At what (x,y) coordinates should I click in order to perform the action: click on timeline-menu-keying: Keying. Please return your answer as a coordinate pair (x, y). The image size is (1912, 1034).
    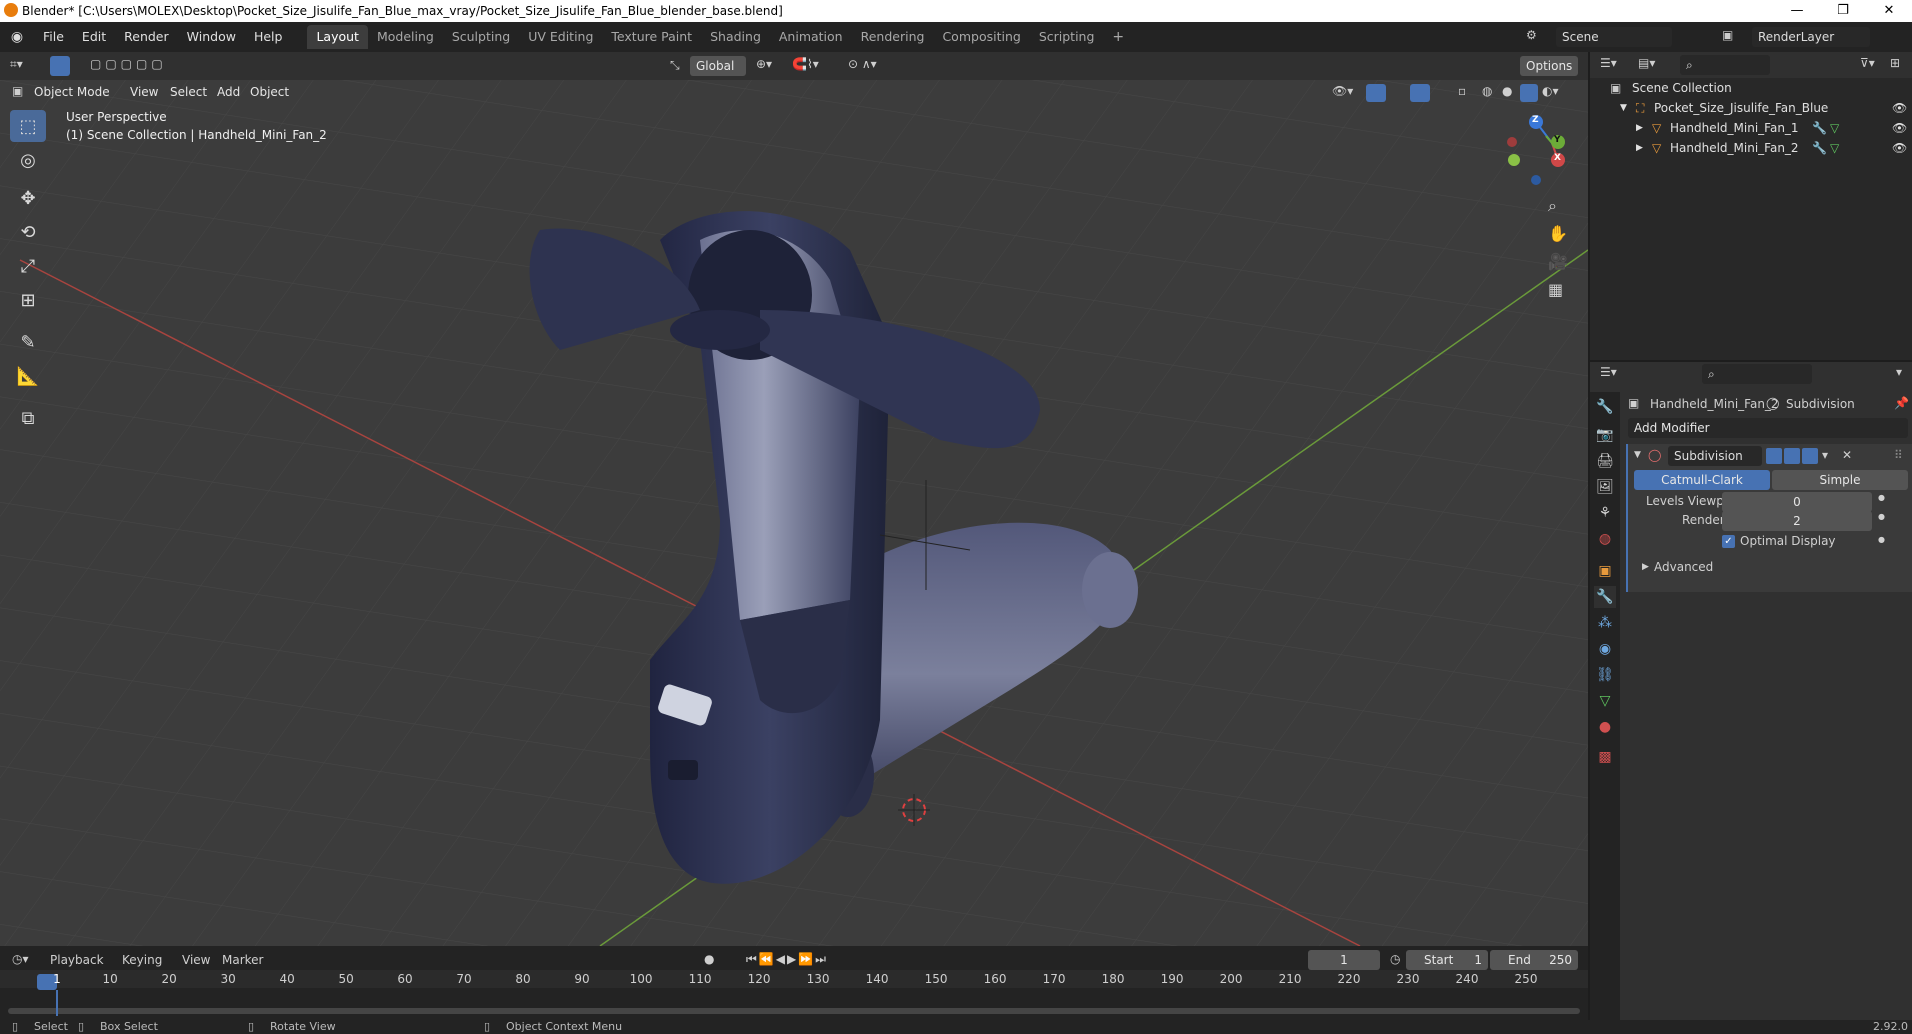
    Looking at the image, I should click on (142, 960).